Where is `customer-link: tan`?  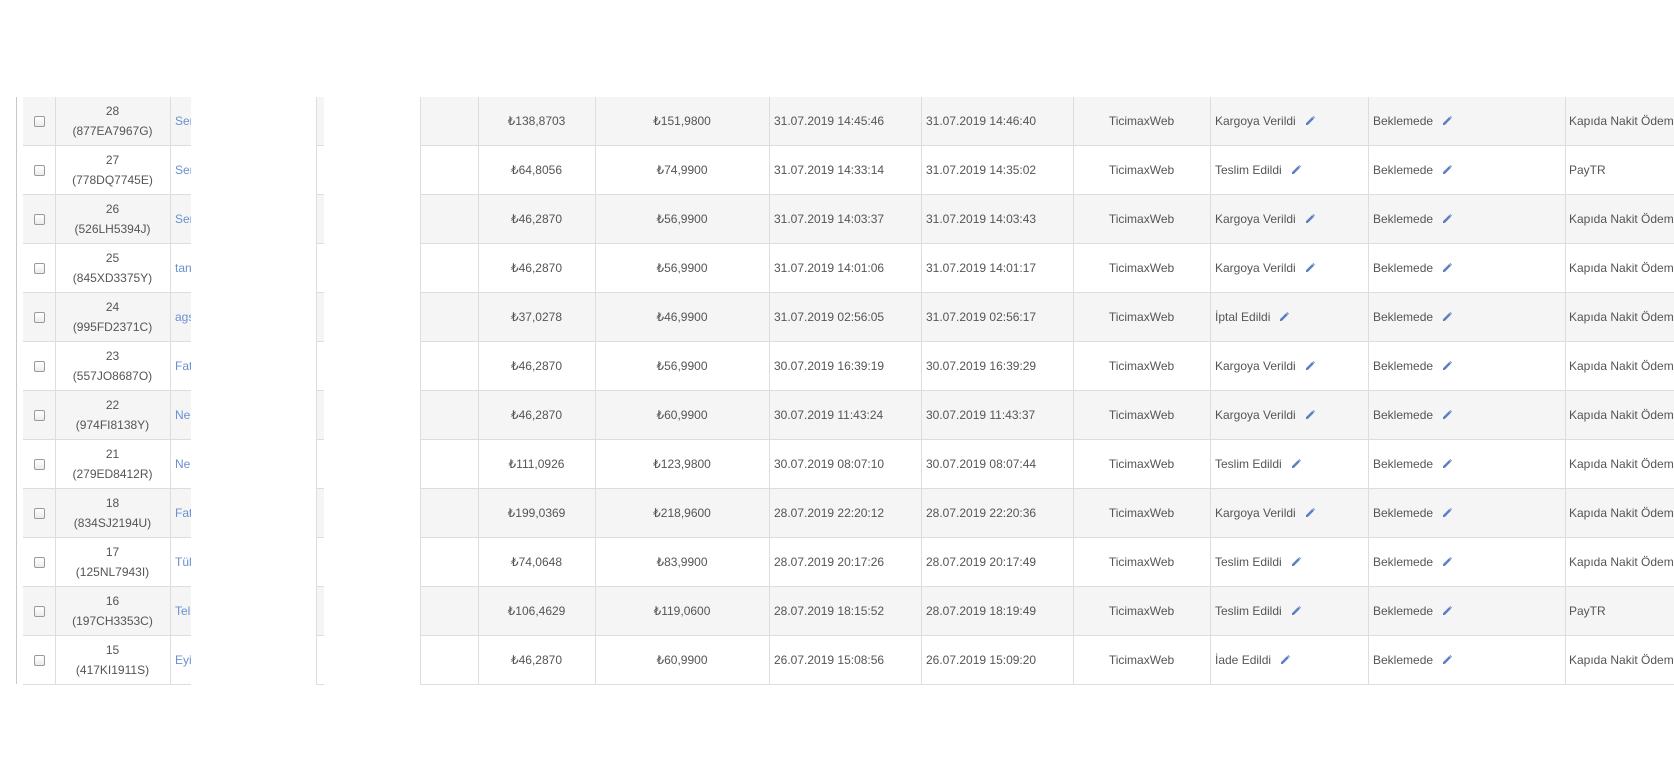
customer-link: tan is located at coordinates (183, 268).